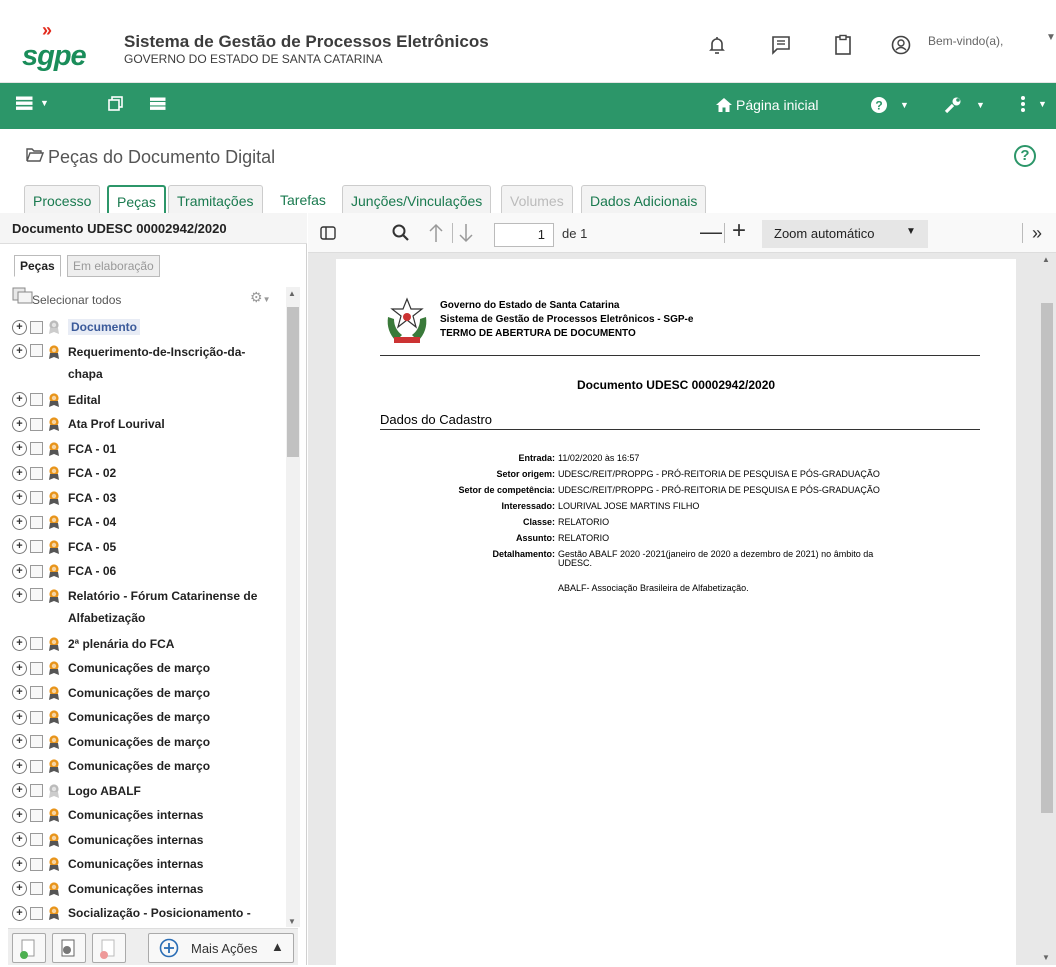  I want to click on zoom-select: Zoom automático ▼, so click(845, 234).